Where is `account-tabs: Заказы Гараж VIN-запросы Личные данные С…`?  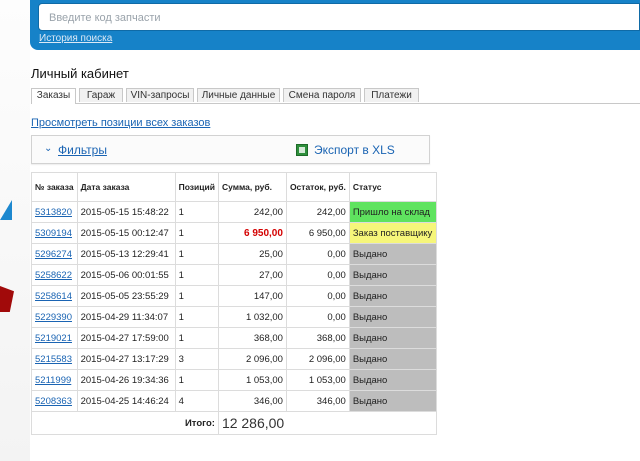
account-tabs: Заказы Гараж VIN-запросы Личные данные С… is located at coordinates (335, 96).